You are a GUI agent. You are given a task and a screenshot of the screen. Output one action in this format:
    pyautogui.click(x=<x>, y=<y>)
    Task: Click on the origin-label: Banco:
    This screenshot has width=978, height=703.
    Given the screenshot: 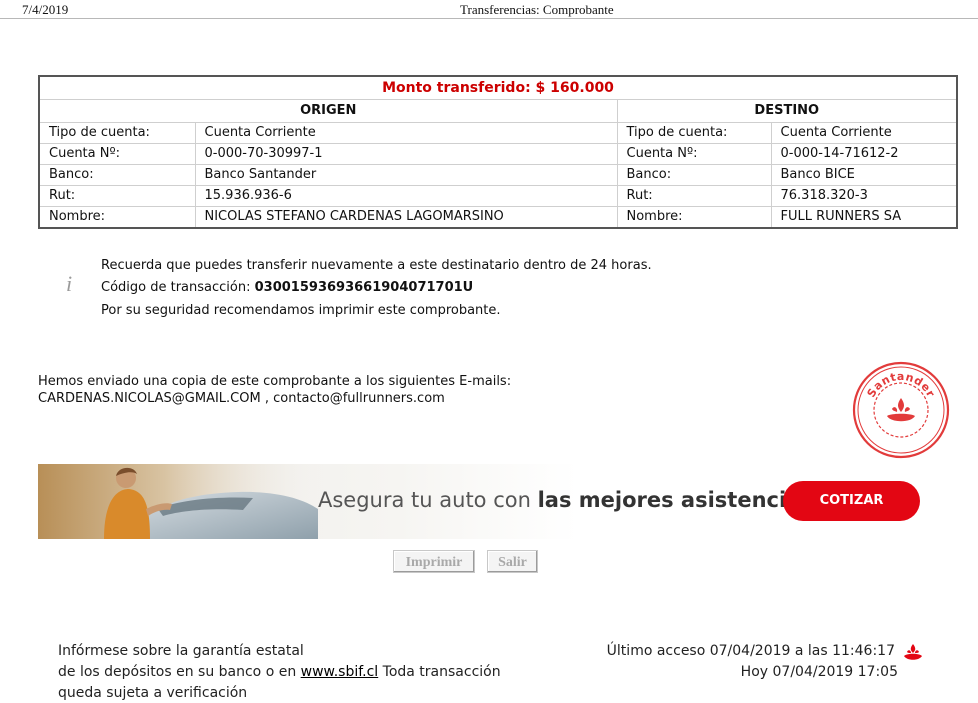 What is the action you would take?
    pyautogui.click(x=117, y=175)
    